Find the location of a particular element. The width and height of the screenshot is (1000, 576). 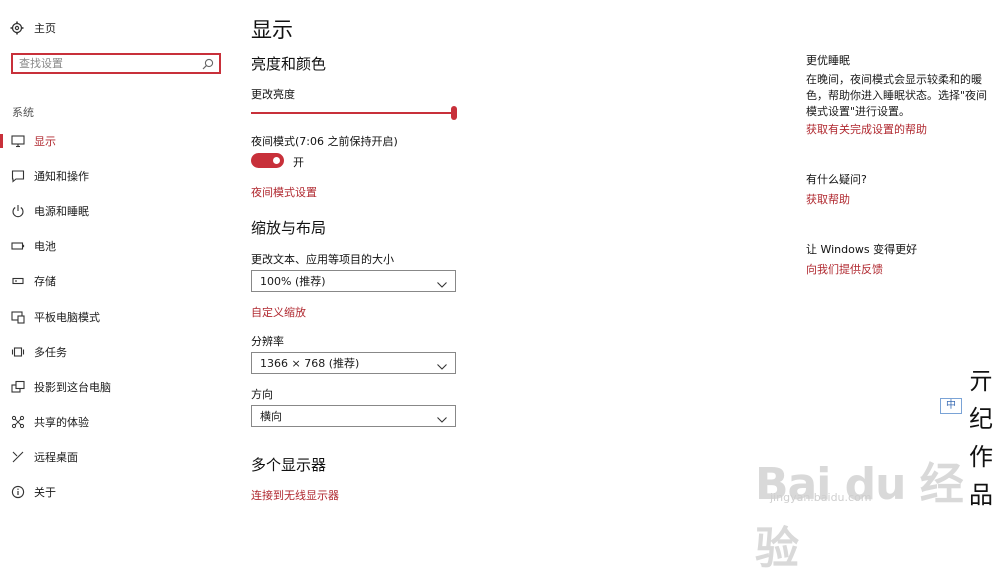

scale-label: 更改文本、应用等项目的大小 is located at coordinates (322, 259).